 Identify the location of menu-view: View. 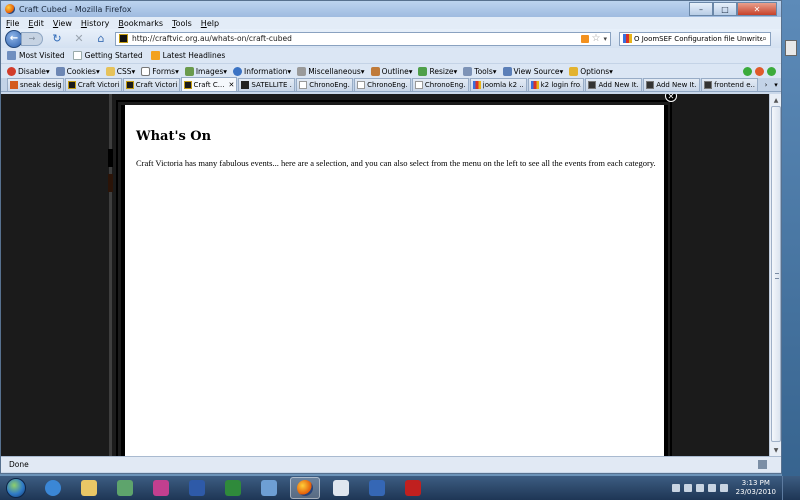
(62, 23).